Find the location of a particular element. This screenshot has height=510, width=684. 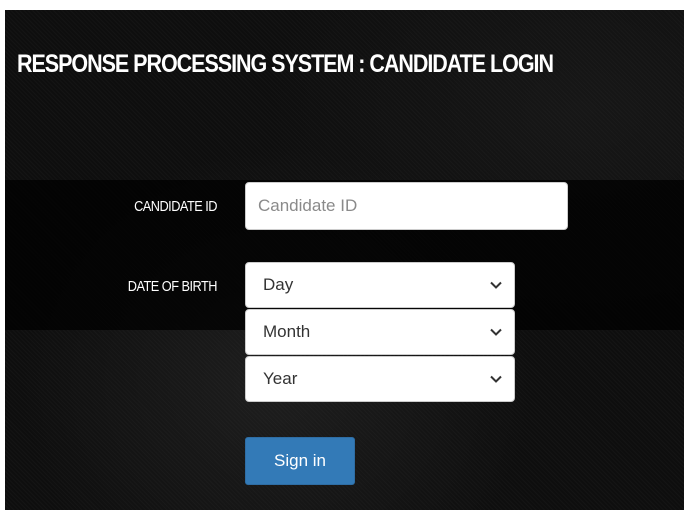

day-select: Day is located at coordinates (380, 285).